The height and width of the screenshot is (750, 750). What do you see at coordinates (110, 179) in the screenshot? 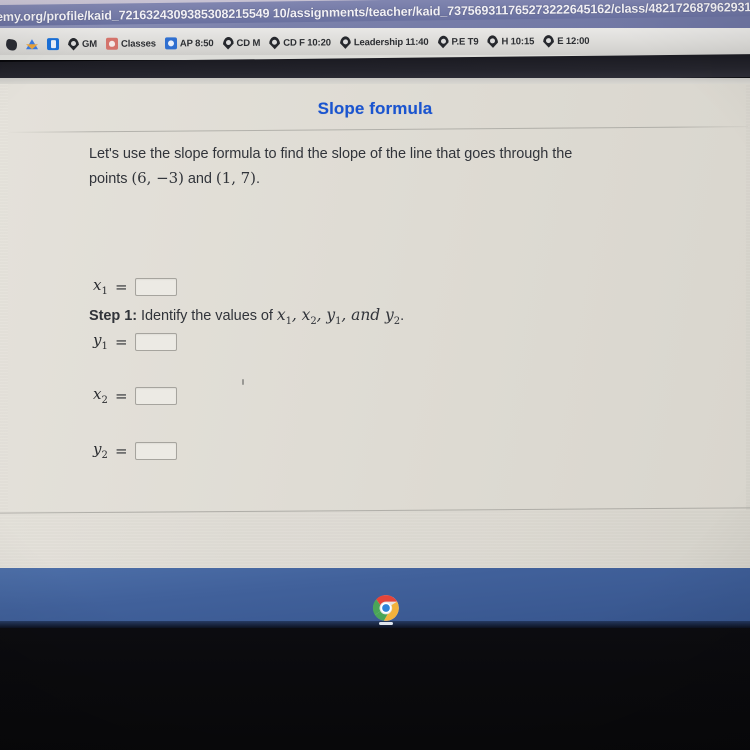
I see `problem-line-2-prefix: points` at bounding box center [110, 179].